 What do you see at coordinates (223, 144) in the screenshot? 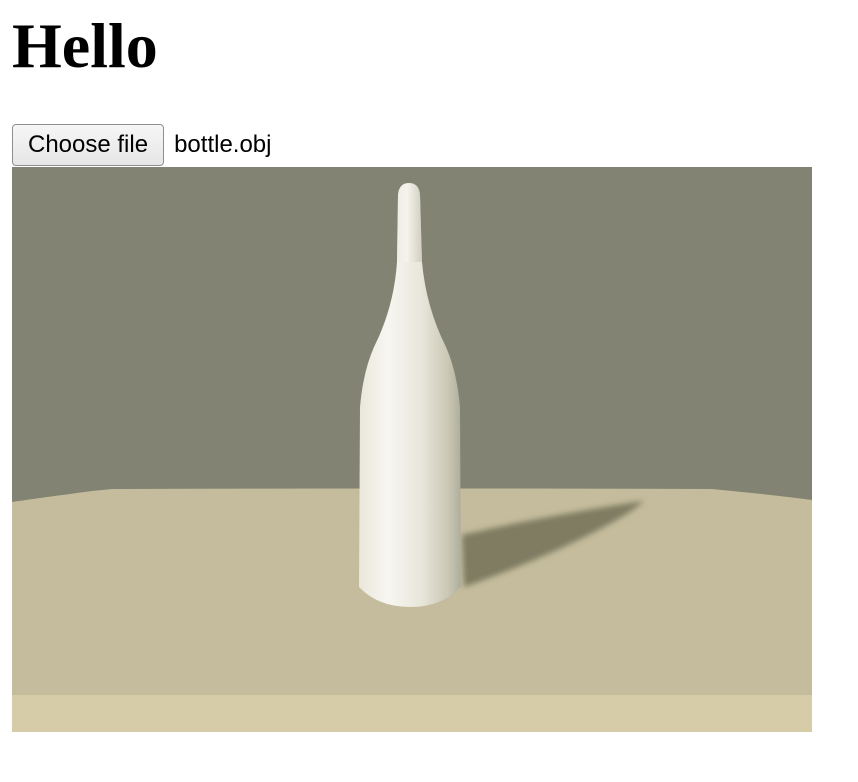
I see `selected-file-name: bottle.obj` at bounding box center [223, 144].